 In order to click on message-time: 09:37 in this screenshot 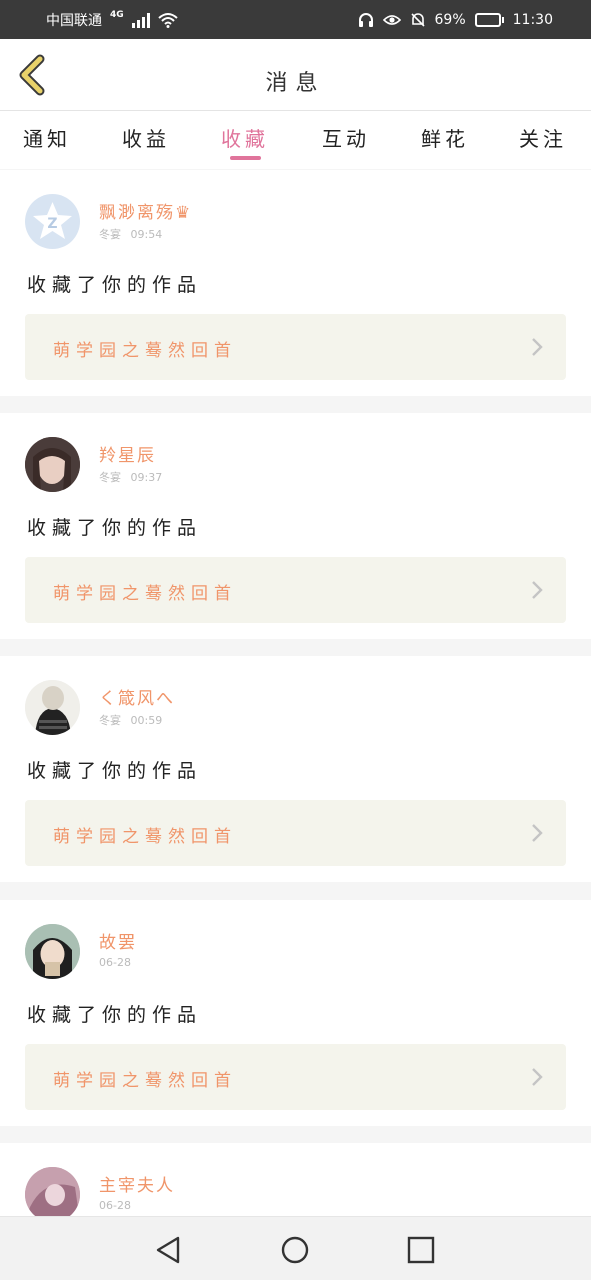, I will do `click(146, 477)`.